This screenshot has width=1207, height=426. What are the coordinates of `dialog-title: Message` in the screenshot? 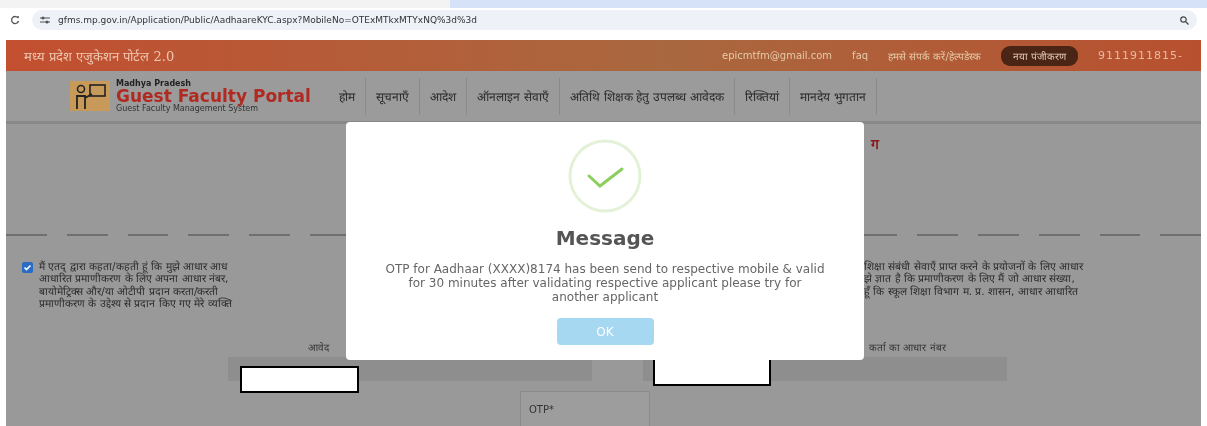 It's located at (605, 238).